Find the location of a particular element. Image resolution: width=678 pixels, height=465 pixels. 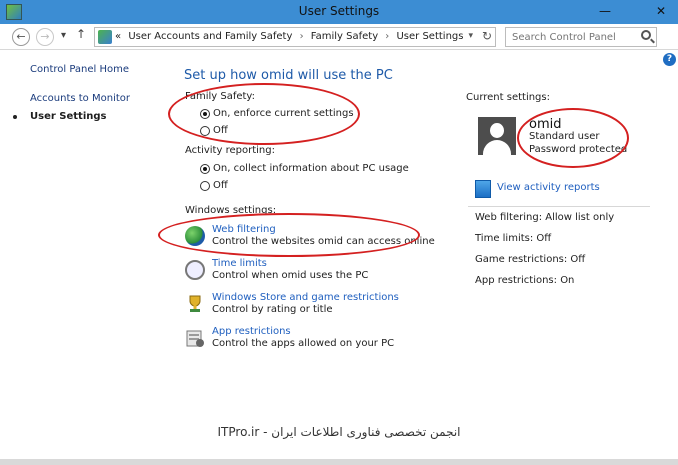

time-limits-description: Control when omid uses the PC is located at coordinates (290, 275).